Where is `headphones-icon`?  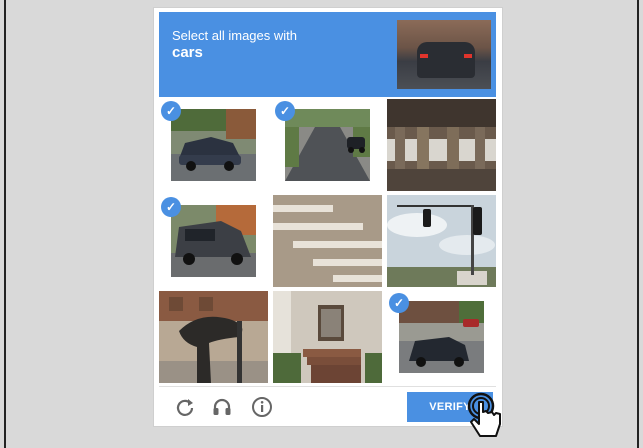
headphones-icon is located at coordinates (222, 407).